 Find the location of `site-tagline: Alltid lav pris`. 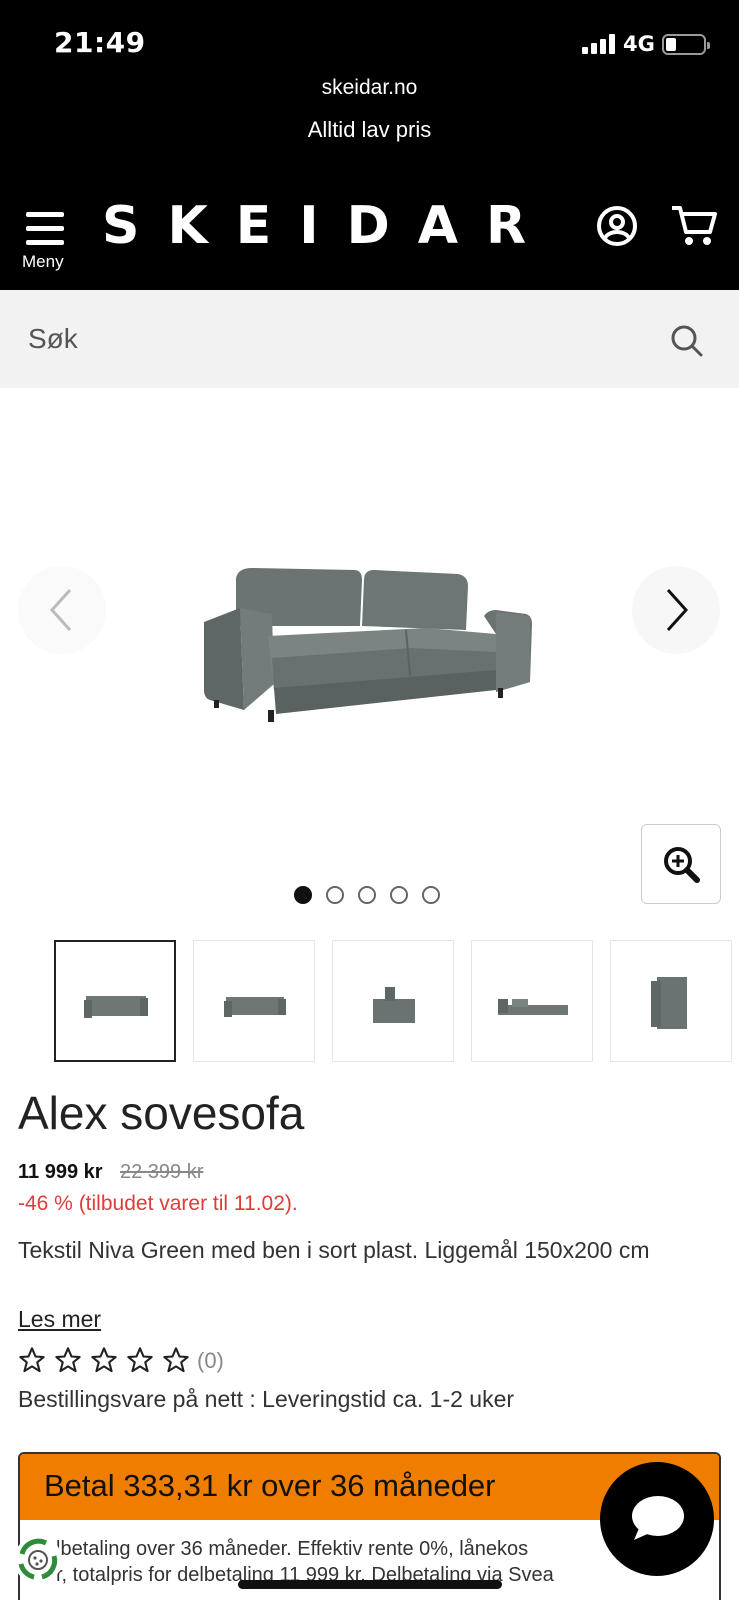

site-tagline: Alltid lav pris is located at coordinates (369, 129).